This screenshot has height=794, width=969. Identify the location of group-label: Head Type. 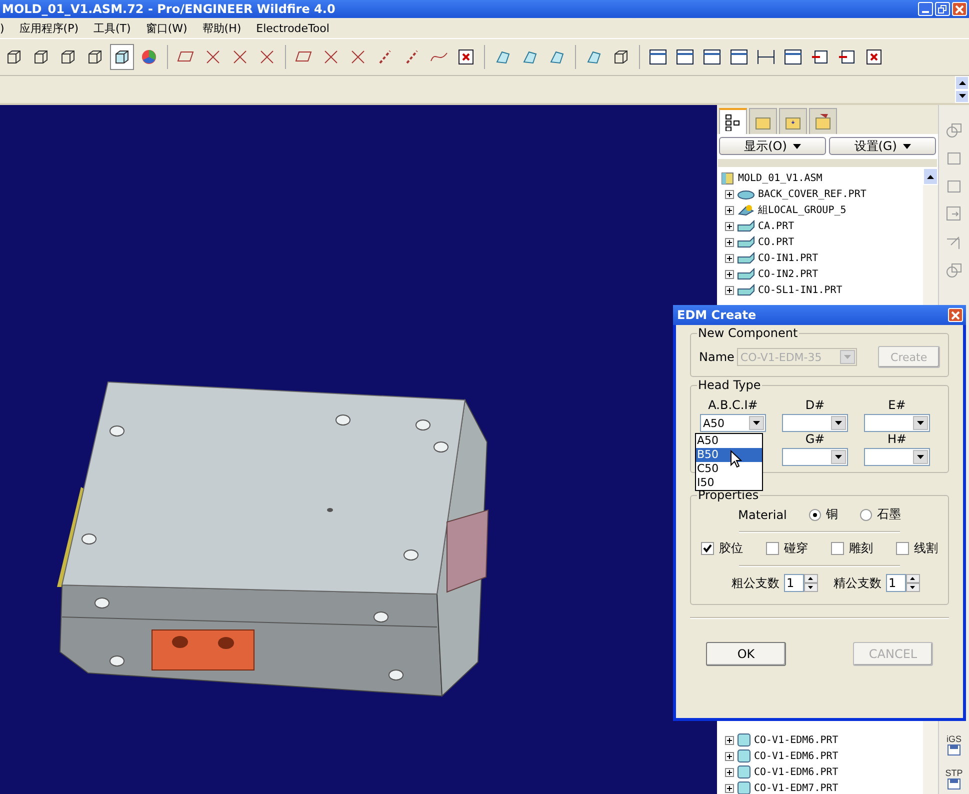
(729, 385).